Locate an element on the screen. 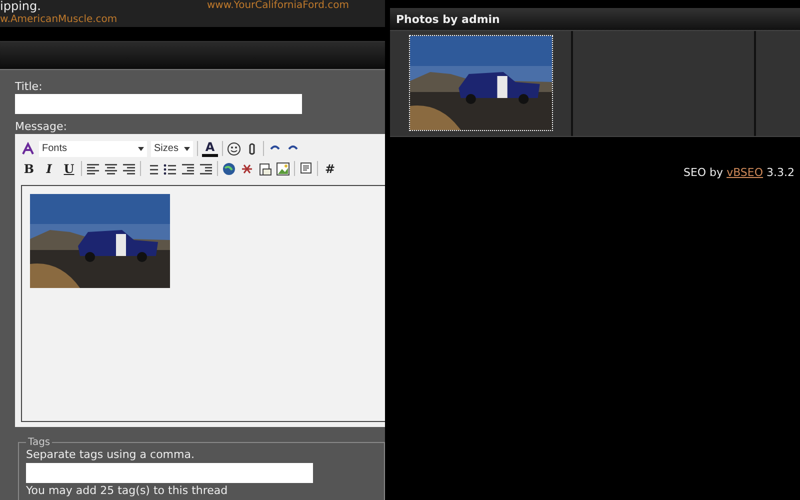 This screenshot has width=800, height=500. font-select: Fonts is located at coordinates (93, 148).